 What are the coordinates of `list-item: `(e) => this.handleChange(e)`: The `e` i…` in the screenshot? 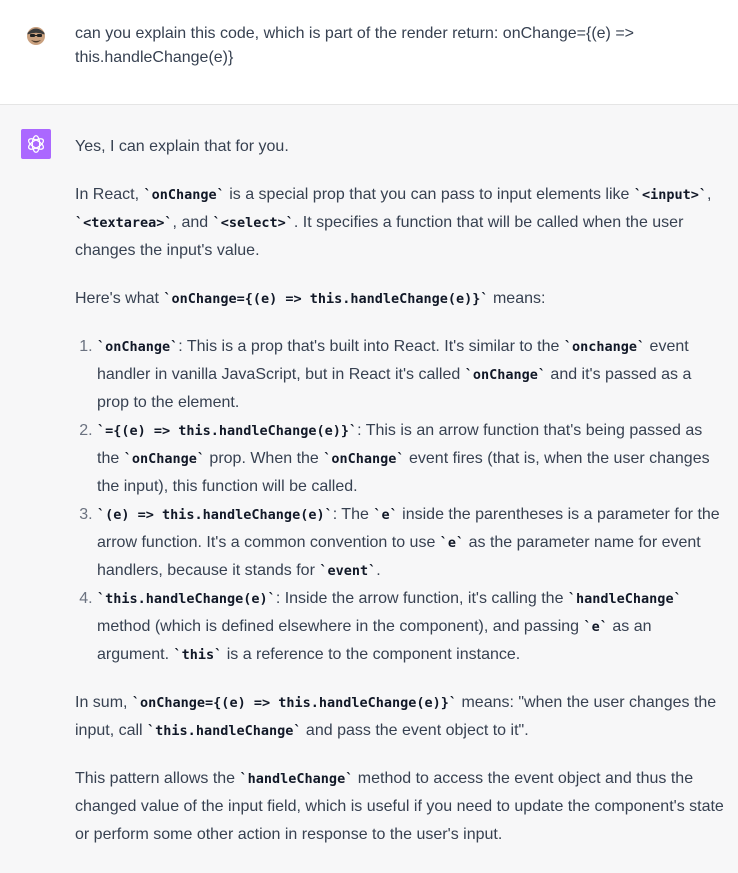 It's located at (411, 543).